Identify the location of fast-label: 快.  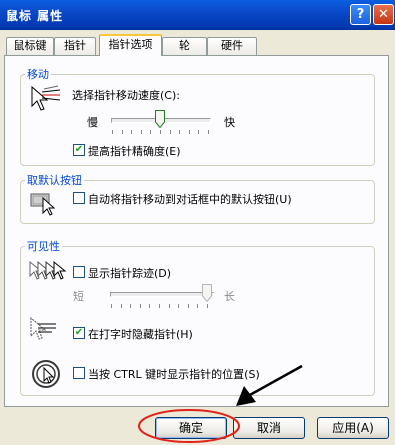
(229, 122).